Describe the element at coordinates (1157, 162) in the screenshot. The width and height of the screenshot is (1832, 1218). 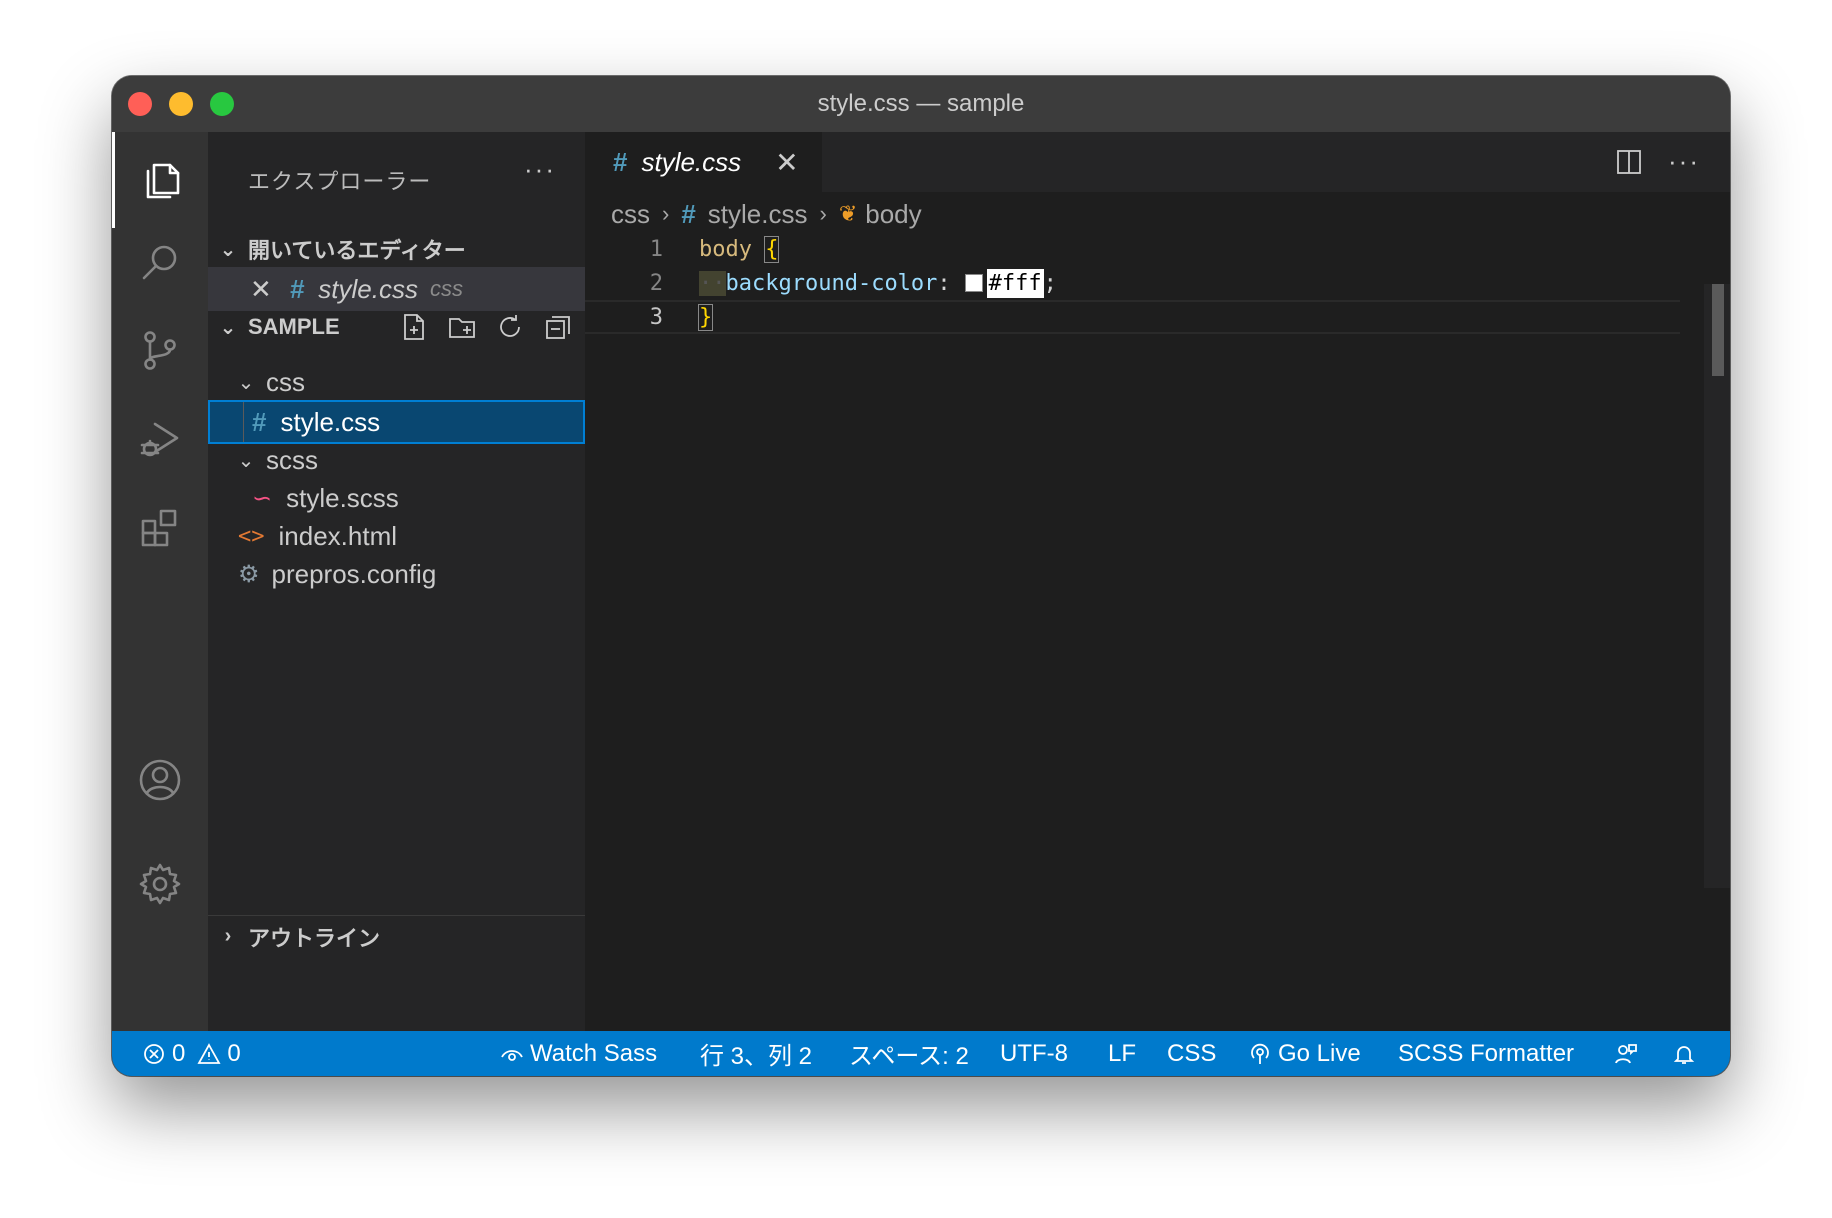
I see `tab-bar: # style.css ✕ ···` at that location.